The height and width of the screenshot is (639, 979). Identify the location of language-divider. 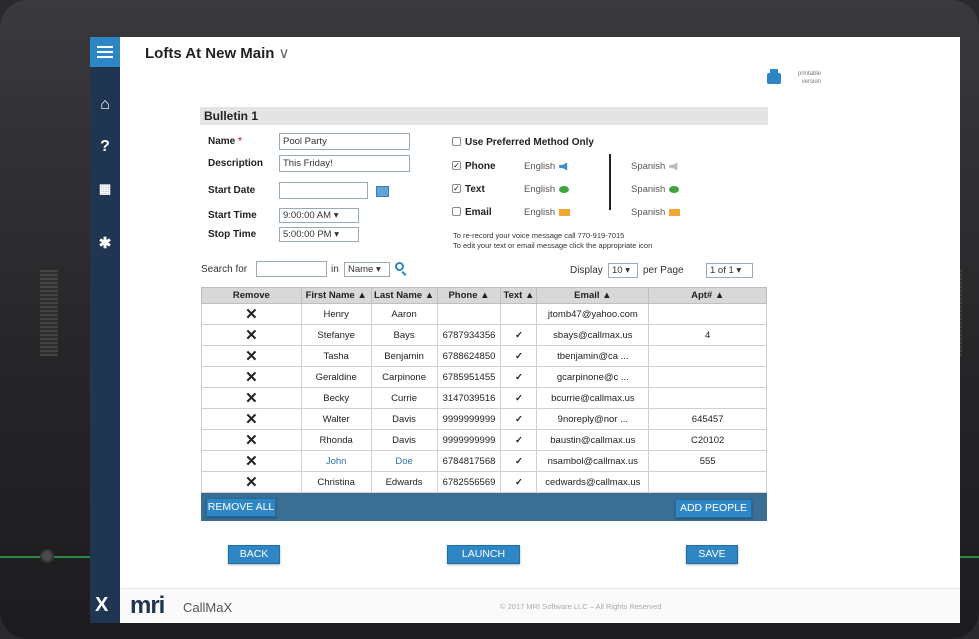
(610, 182).